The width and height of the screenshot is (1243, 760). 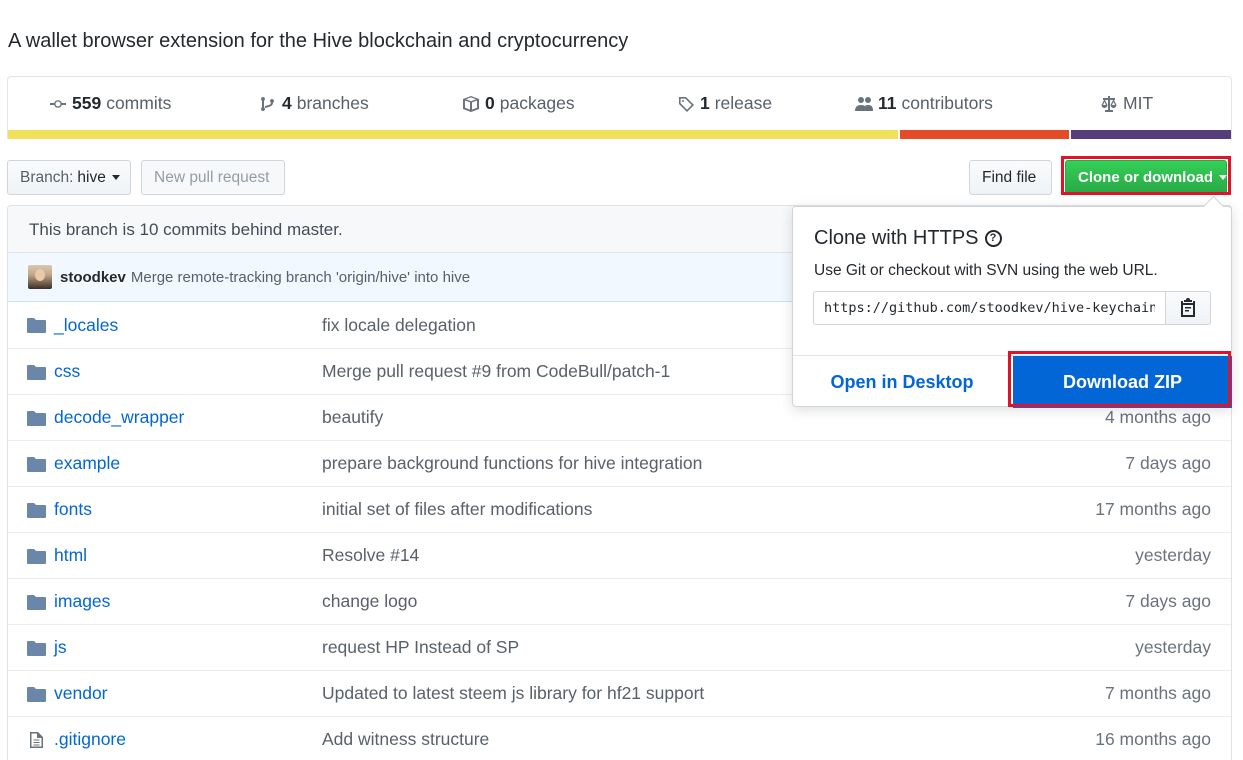 What do you see at coordinates (1157, 417) in the screenshot?
I see `file-age: 4 months ago` at bounding box center [1157, 417].